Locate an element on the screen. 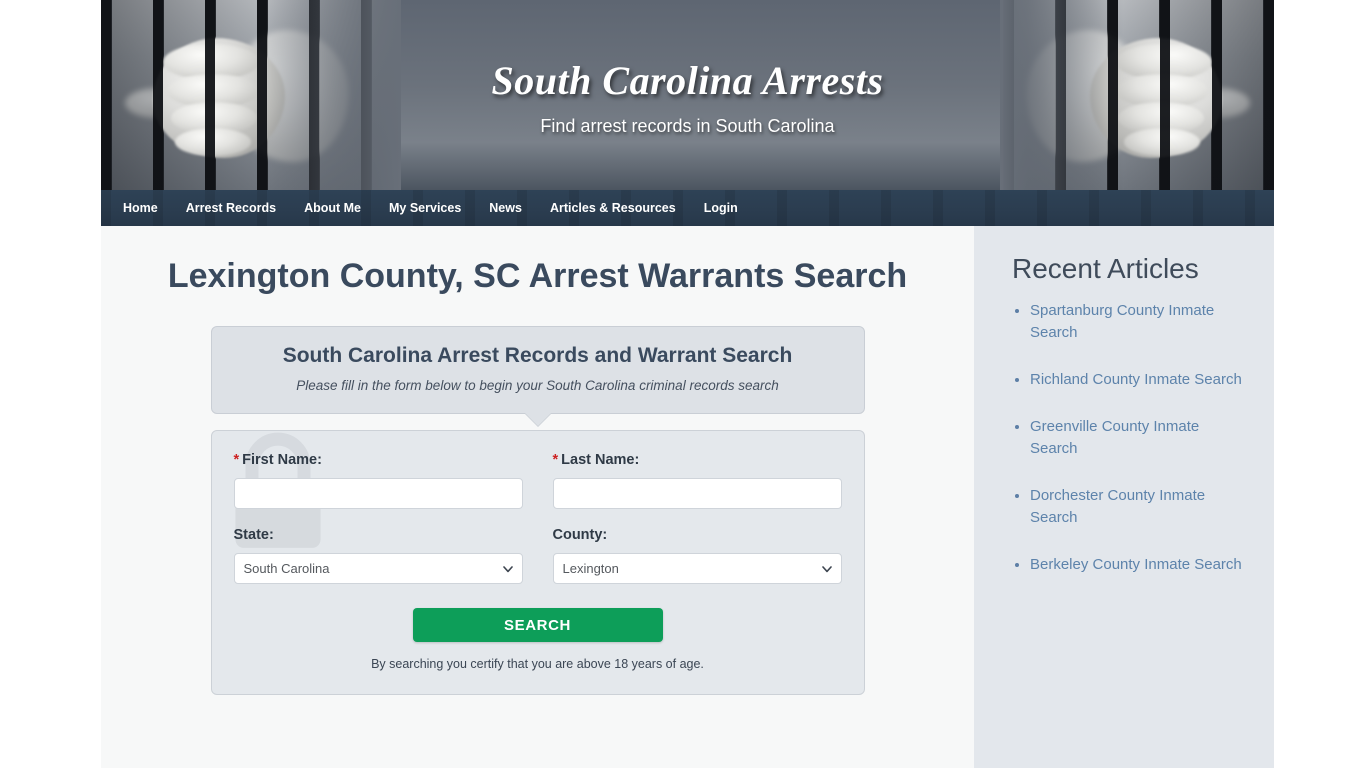 The width and height of the screenshot is (1366, 768). nav-item-arrest-records: Arrest Records is located at coordinates (231, 208).